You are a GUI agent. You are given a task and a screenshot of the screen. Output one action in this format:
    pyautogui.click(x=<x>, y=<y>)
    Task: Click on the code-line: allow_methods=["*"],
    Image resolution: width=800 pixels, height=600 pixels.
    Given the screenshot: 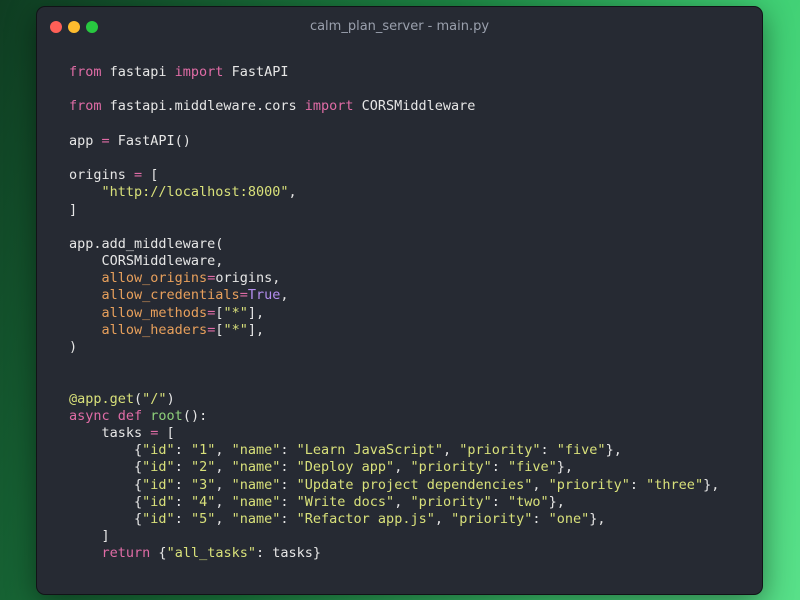 What is the action you would take?
    pyautogui.click(x=410, y=313)
    